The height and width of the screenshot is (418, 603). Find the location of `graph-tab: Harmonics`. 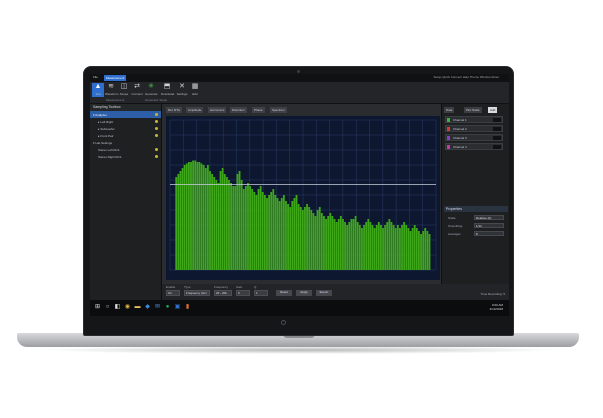

graph-tab: Harmonics is located at coordinates (217, 110).